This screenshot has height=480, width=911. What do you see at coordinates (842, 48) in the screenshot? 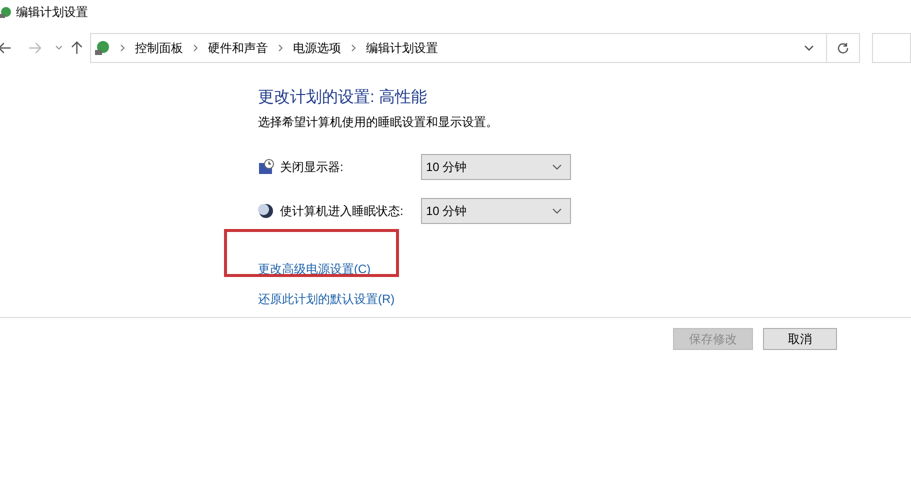
I see `refresh-icon` at bounding box center [842, 48].